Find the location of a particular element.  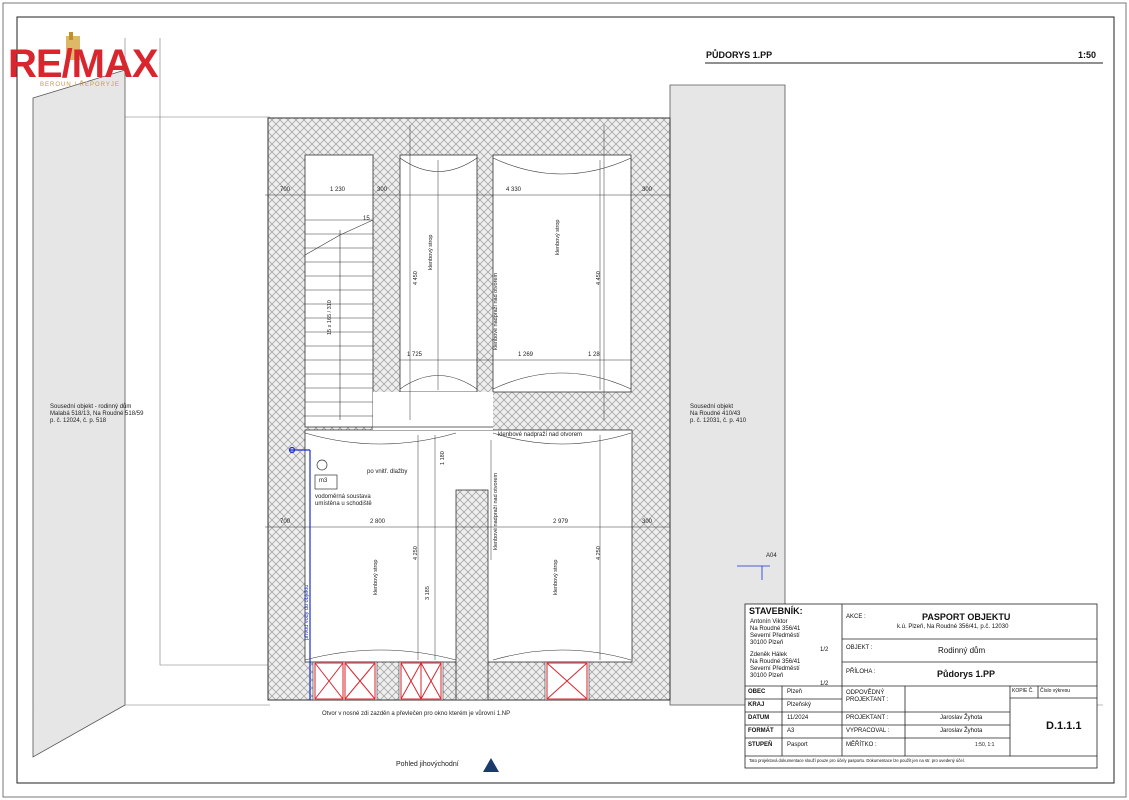

stair-count: 15 is located at coordinates (366, 219).